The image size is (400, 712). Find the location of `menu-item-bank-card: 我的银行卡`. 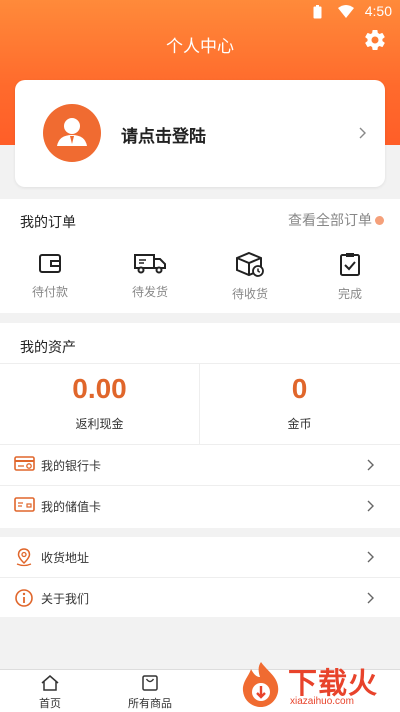

menu-item-bank-card: 我的银行卡 is located at coordinates (200, 464).